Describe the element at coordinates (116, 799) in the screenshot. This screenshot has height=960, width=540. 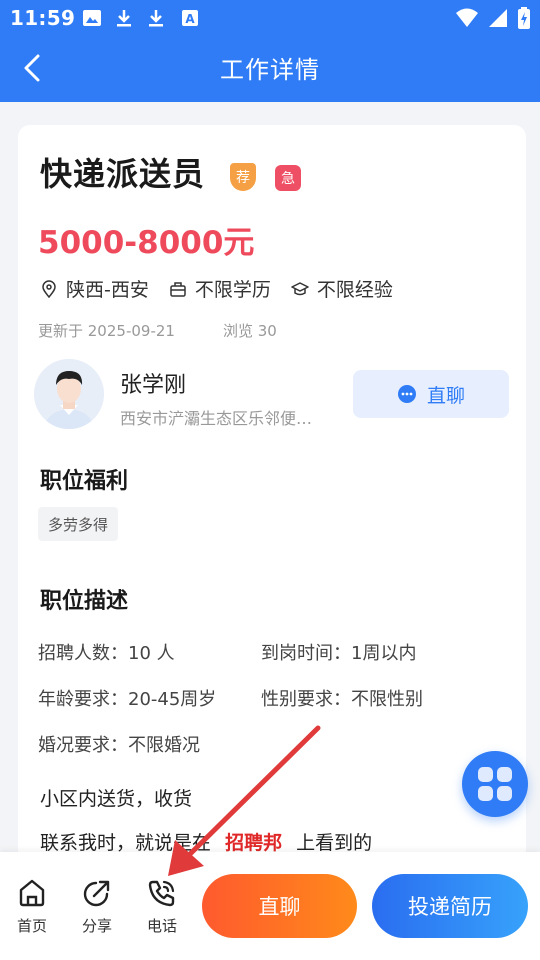
I see `description-text: 小区内送货，收货` at that location.